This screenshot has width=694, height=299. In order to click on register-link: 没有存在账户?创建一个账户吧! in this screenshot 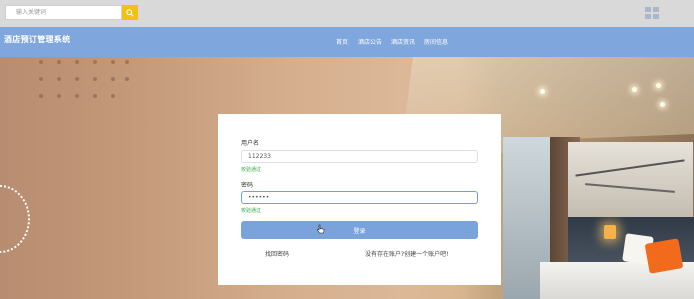, I will do `click(407, 253)`.